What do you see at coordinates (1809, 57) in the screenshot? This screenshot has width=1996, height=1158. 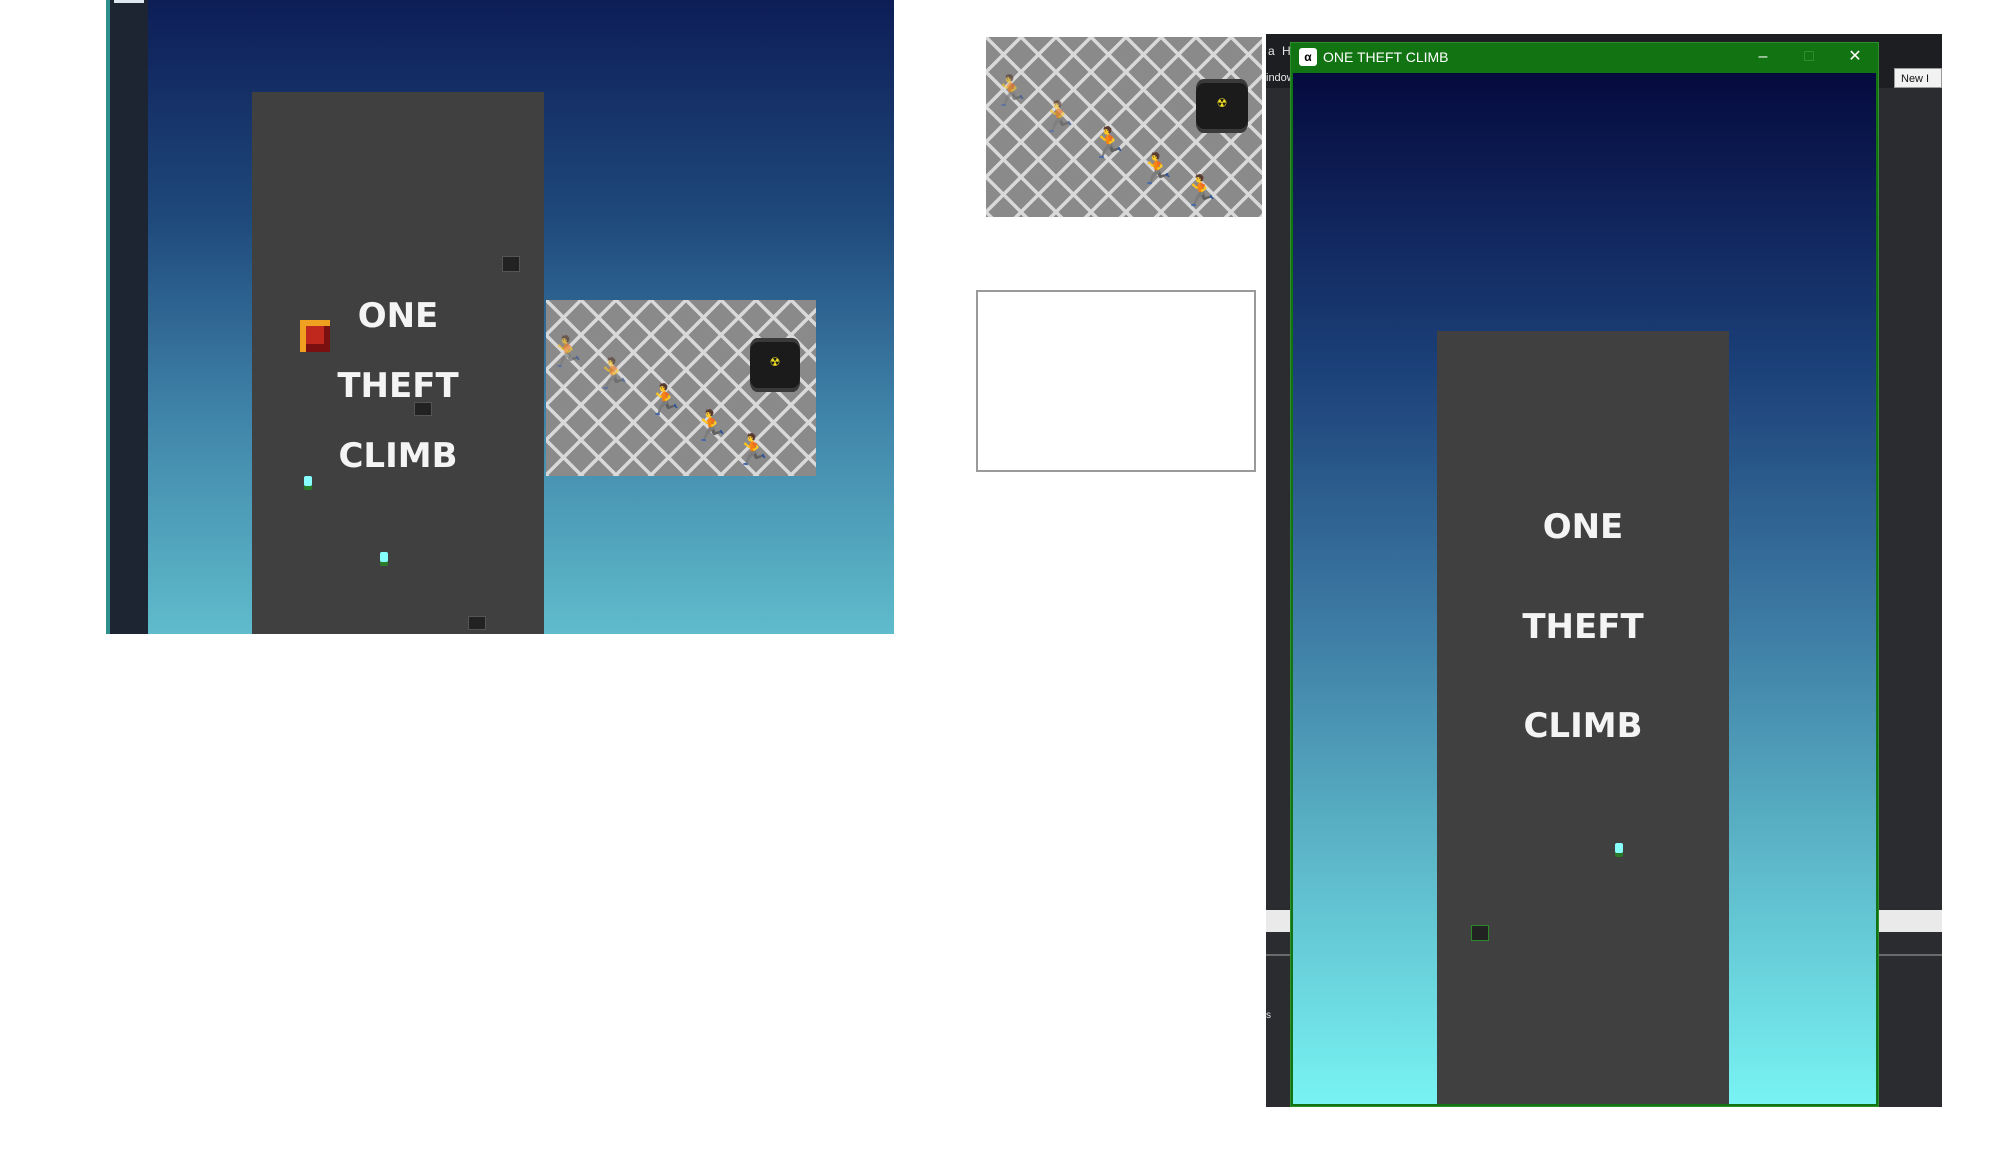 I see `maximize-button: □` at bounding box center [1809, 57].